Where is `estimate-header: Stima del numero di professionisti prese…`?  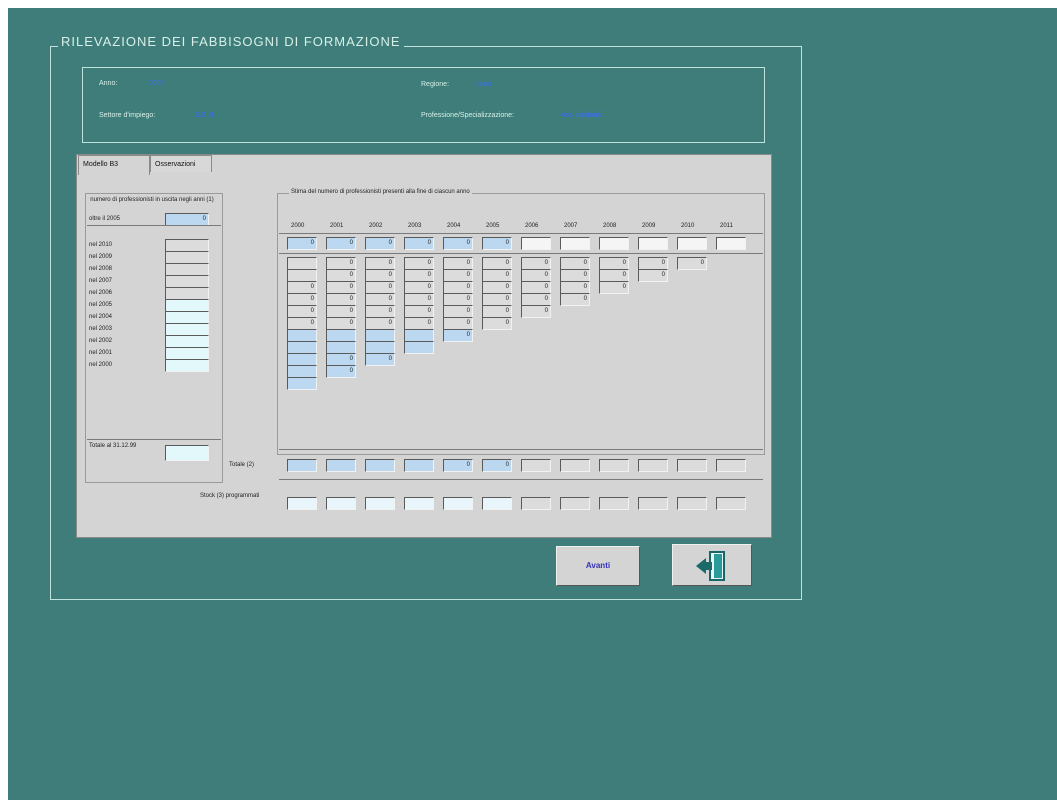 estimate-header: Stima del numero di professionisti prese… is located at coordinates (380, 192).